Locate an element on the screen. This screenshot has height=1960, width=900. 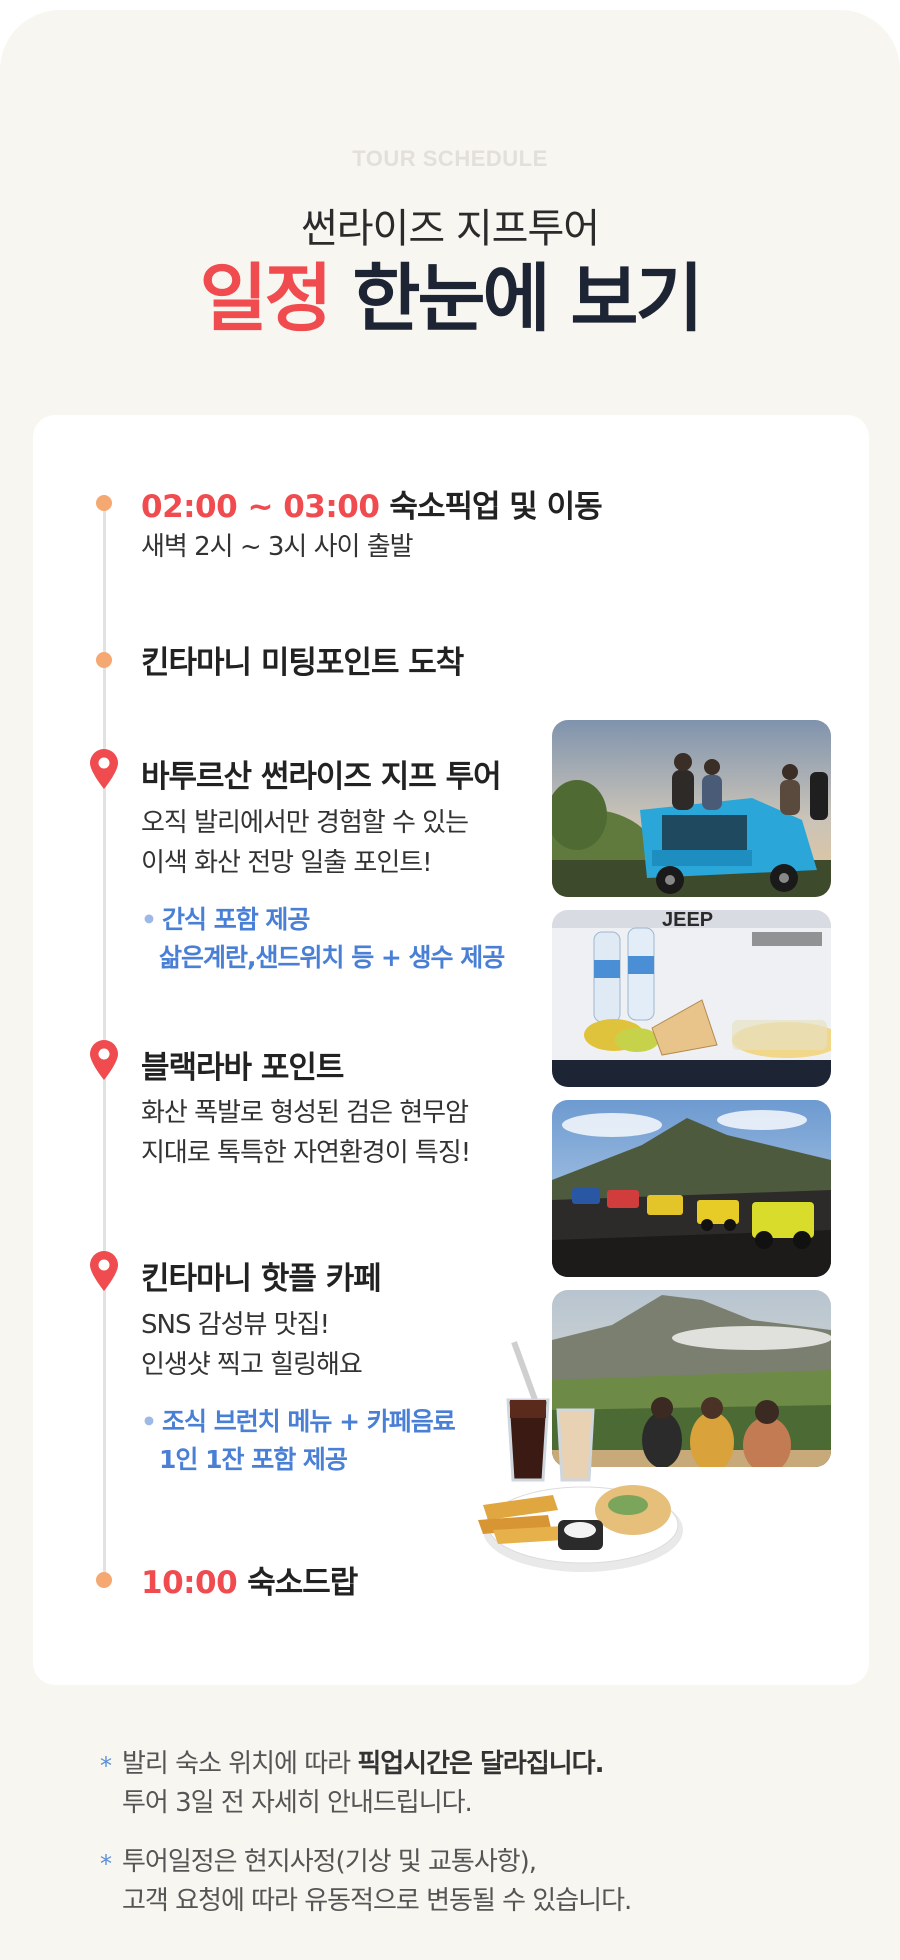
footnote-text: 고객 요청에 따라 유동적으로 변동될 수 있습니다. is located at coordinates (377, 1901).